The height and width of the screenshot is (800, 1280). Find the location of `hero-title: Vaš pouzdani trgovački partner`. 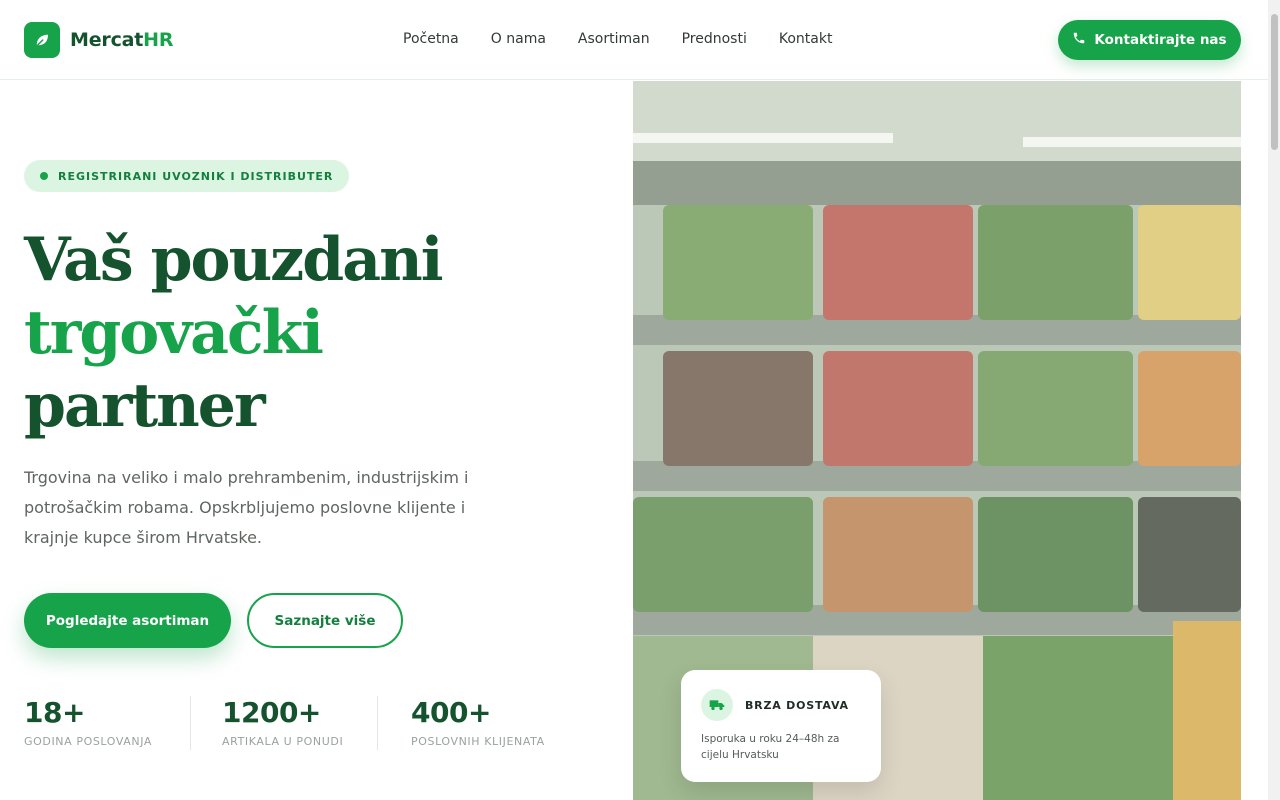

hero-title: Vaš pouzdani trgovački partner is located at coordinates (234, 333).